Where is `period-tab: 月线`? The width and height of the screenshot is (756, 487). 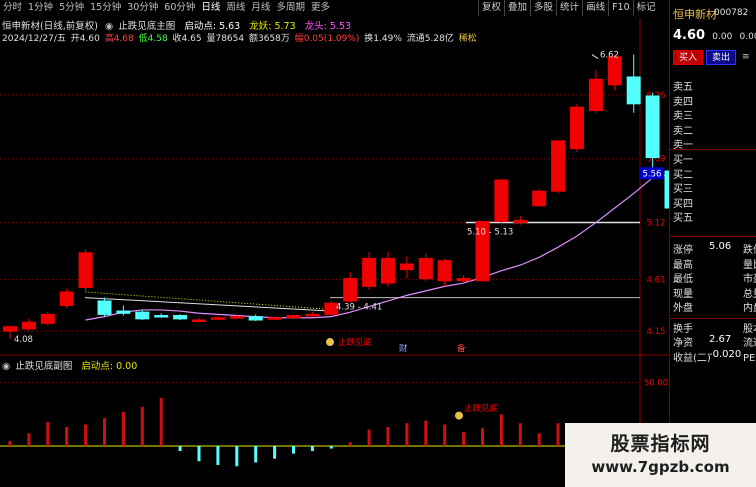
period-tab: 月线 is located at coordinates (260, 8).